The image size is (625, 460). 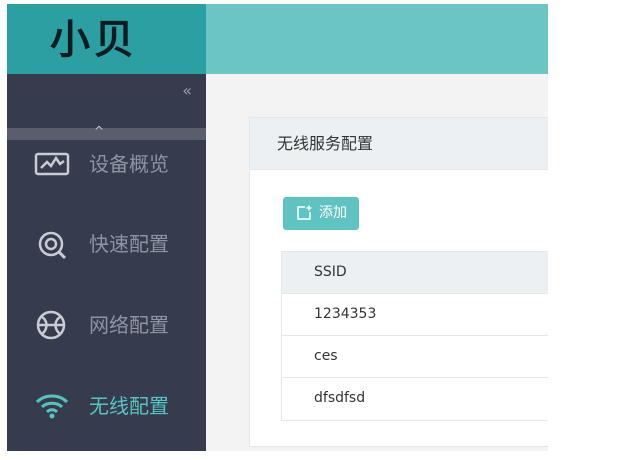 What do you see at coordinates (340, 398) in the screenshot?
I see `ssid-cell: dfsdfsd` at bounding box center [340, 398].